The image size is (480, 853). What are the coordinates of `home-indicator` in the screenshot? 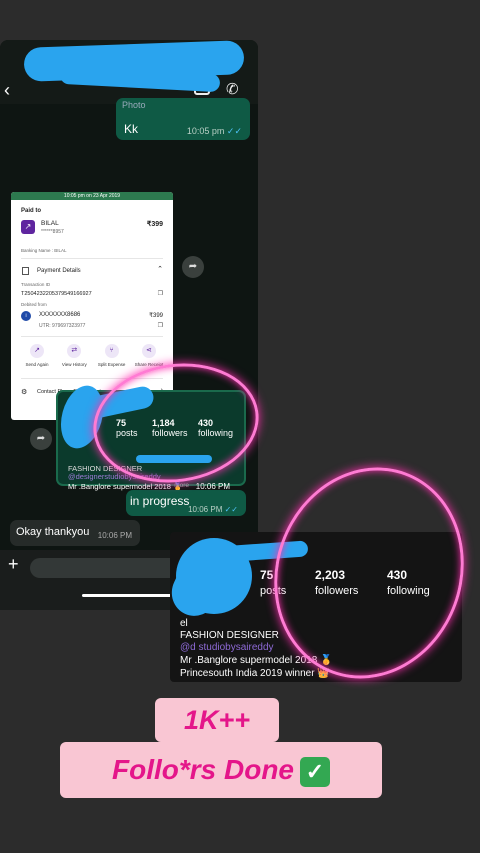 It's located at (132, 595).